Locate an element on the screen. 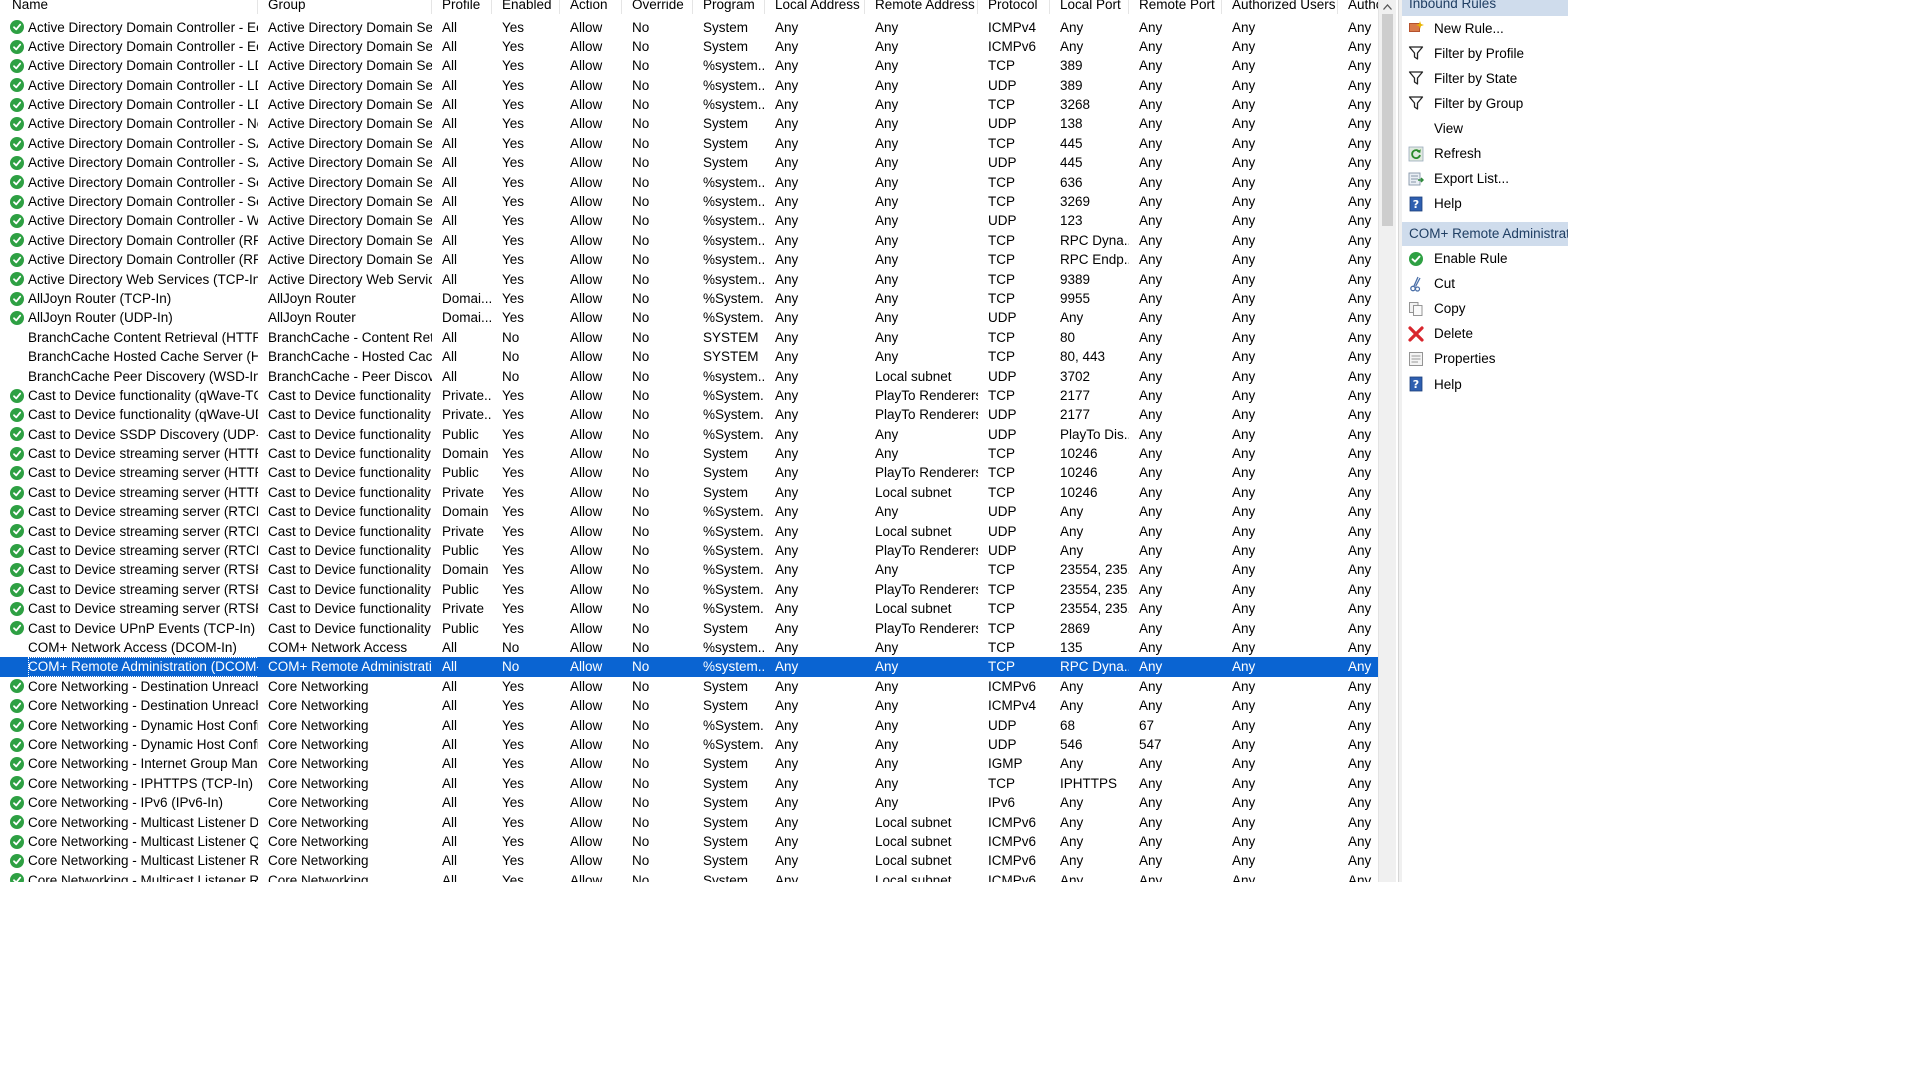 The image size is (1920, 1080). cell-authorized-users: Any is located at coordinates (1244, 512).